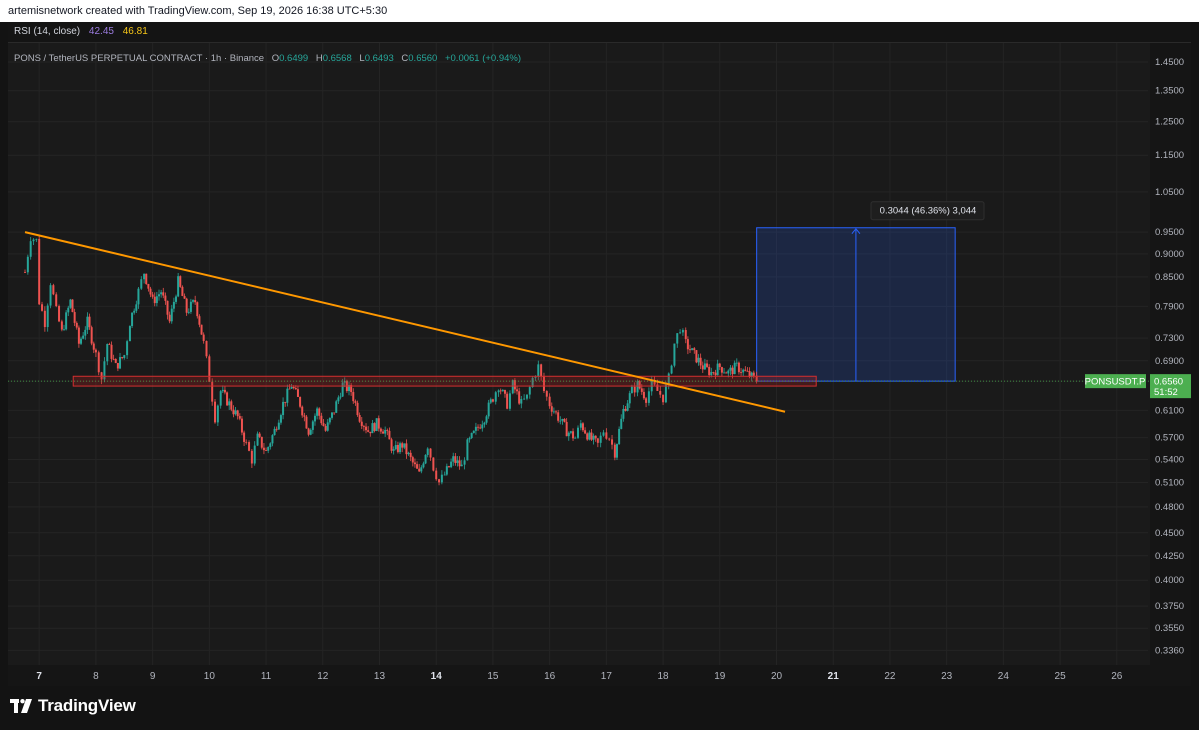 This screenshot has height=730, width=1199. I want to click on open-value: 0.6499, so click(294, 58).